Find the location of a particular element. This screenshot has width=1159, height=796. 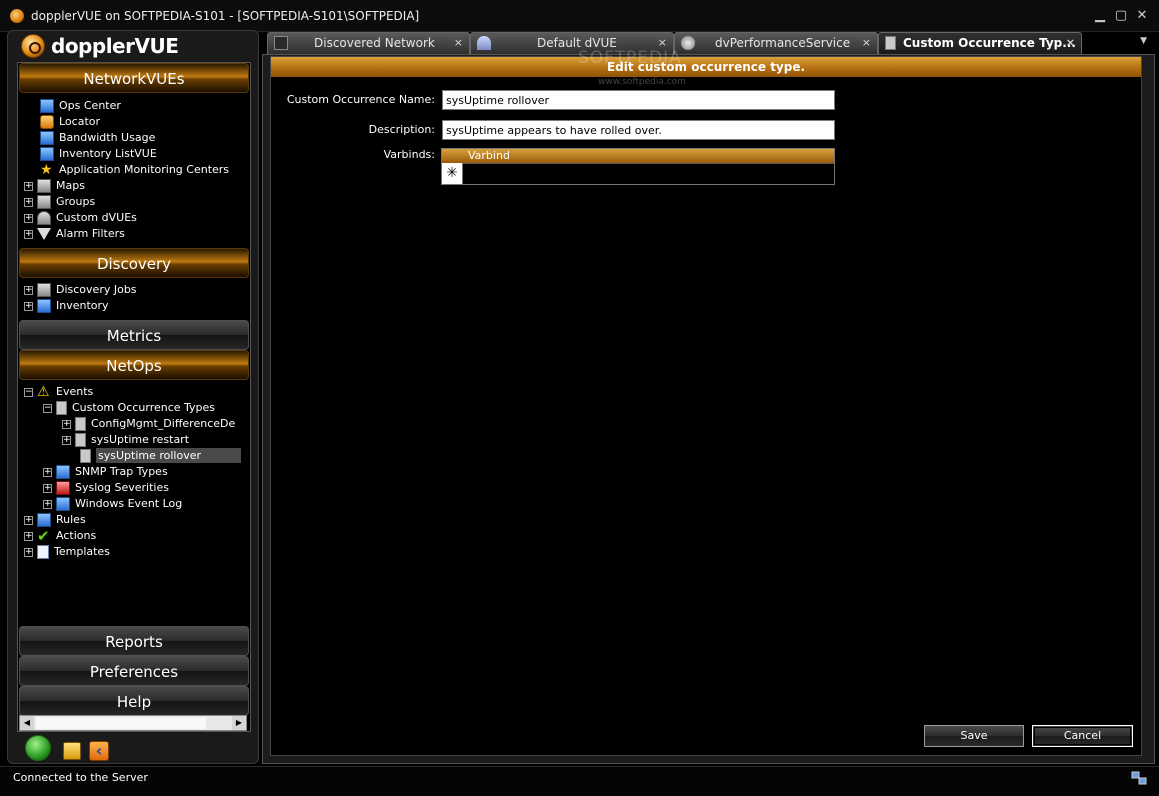

section-preferences: Preferences is located at coordinates (134, 671).